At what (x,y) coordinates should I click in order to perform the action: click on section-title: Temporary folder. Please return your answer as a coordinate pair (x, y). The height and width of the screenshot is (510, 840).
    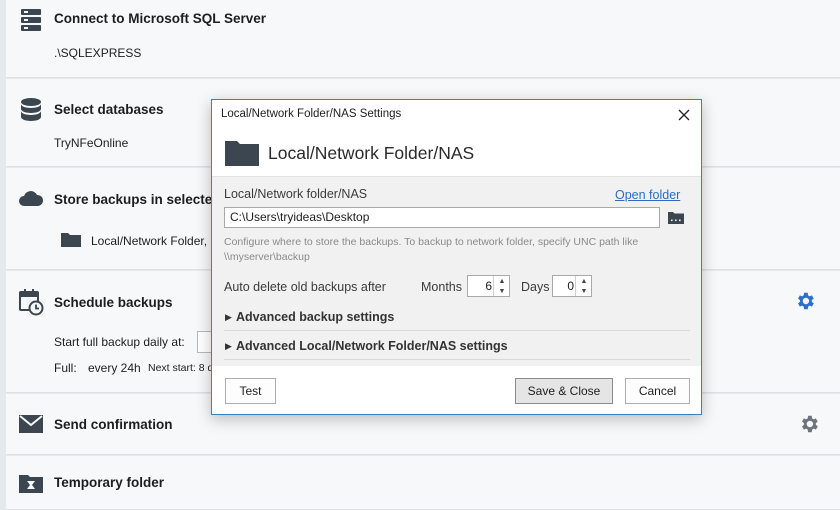
    Looking at the image, I should click on (109, 482).